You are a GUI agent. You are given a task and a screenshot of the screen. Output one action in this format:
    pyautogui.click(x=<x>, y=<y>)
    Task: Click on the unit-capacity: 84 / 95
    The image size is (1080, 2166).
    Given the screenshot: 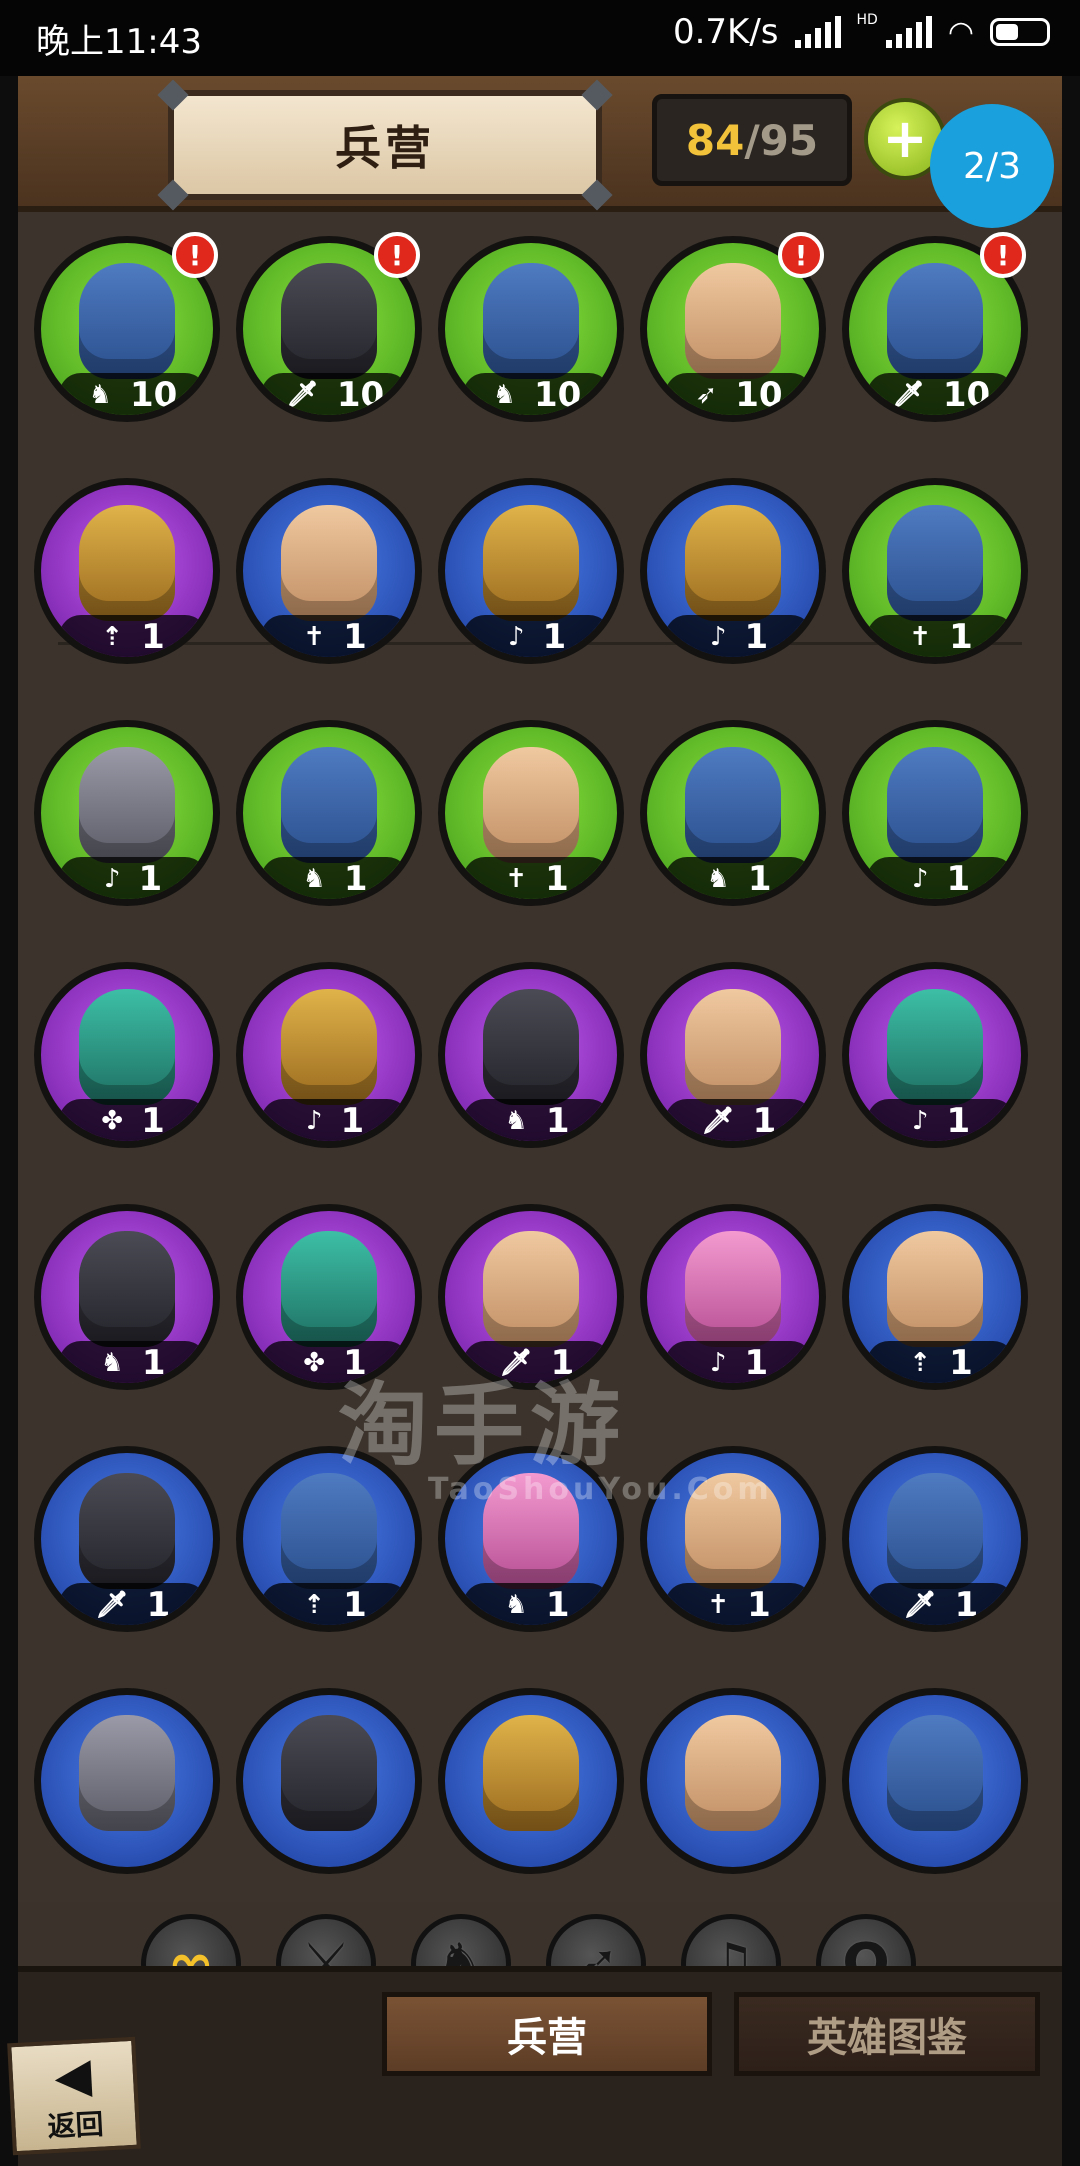 What is the action you would take?
    pyautogui.click(x=752, y=140)
    